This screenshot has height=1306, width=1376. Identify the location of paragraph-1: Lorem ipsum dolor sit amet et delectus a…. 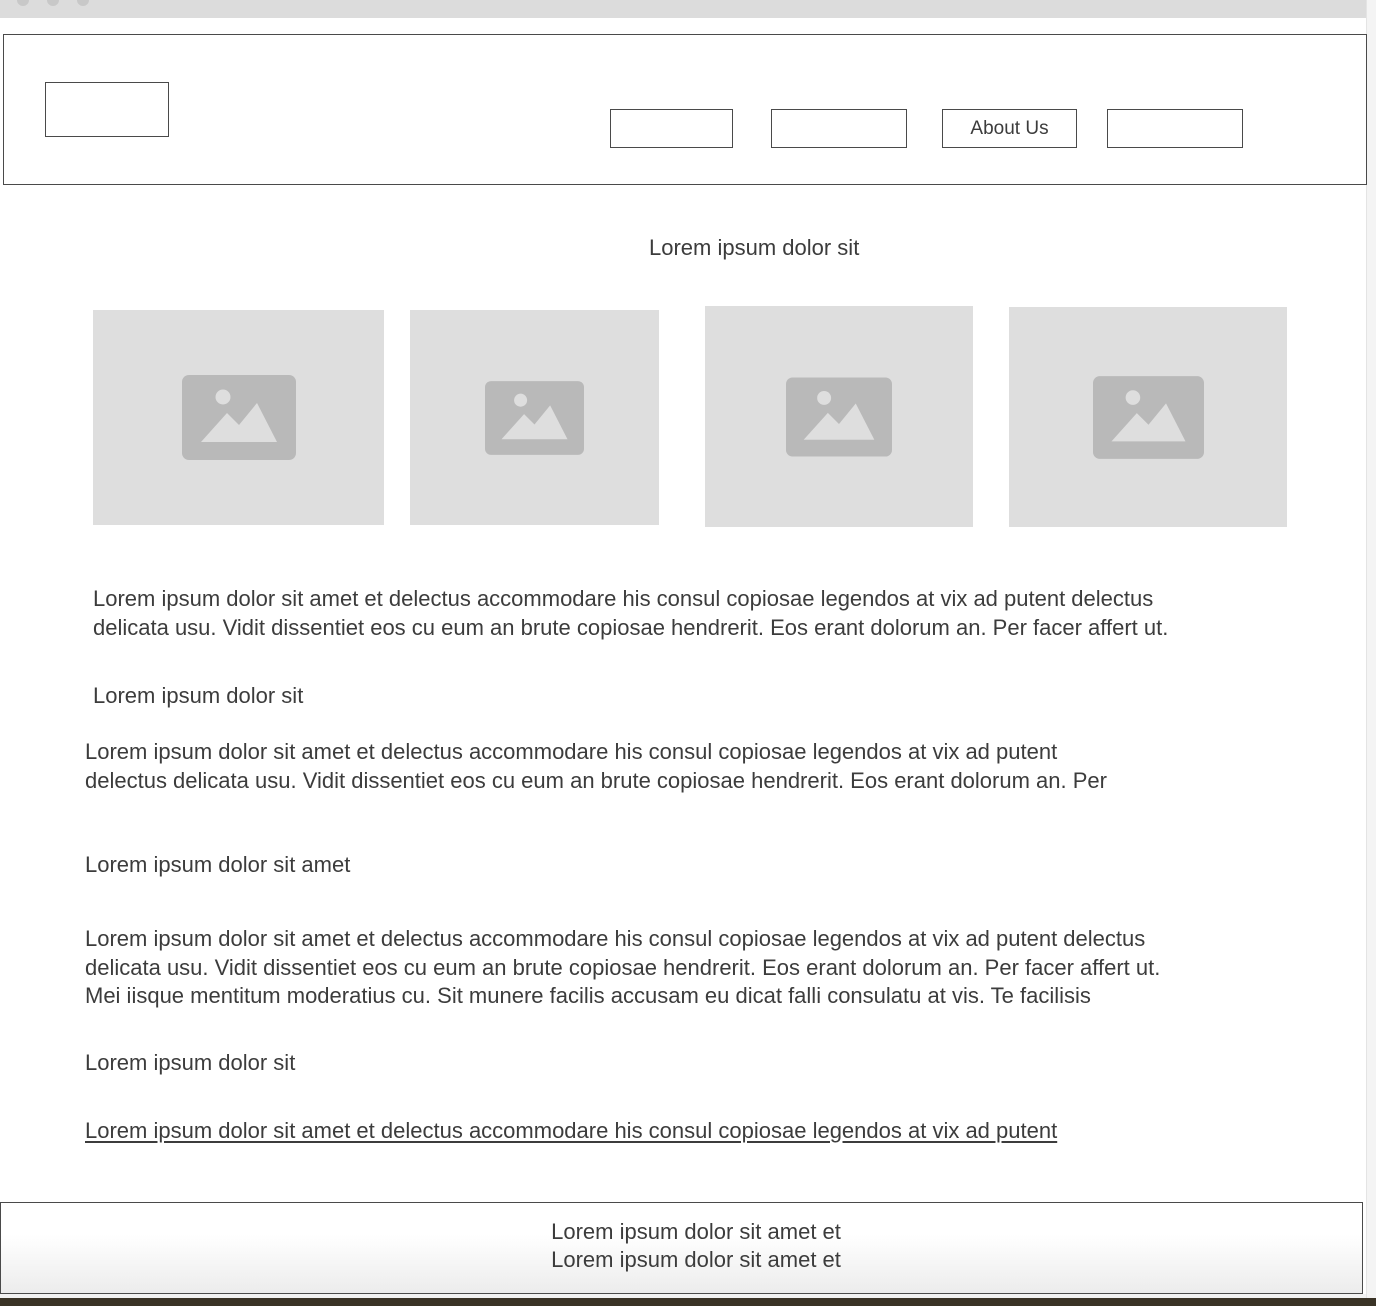
(596, 766).